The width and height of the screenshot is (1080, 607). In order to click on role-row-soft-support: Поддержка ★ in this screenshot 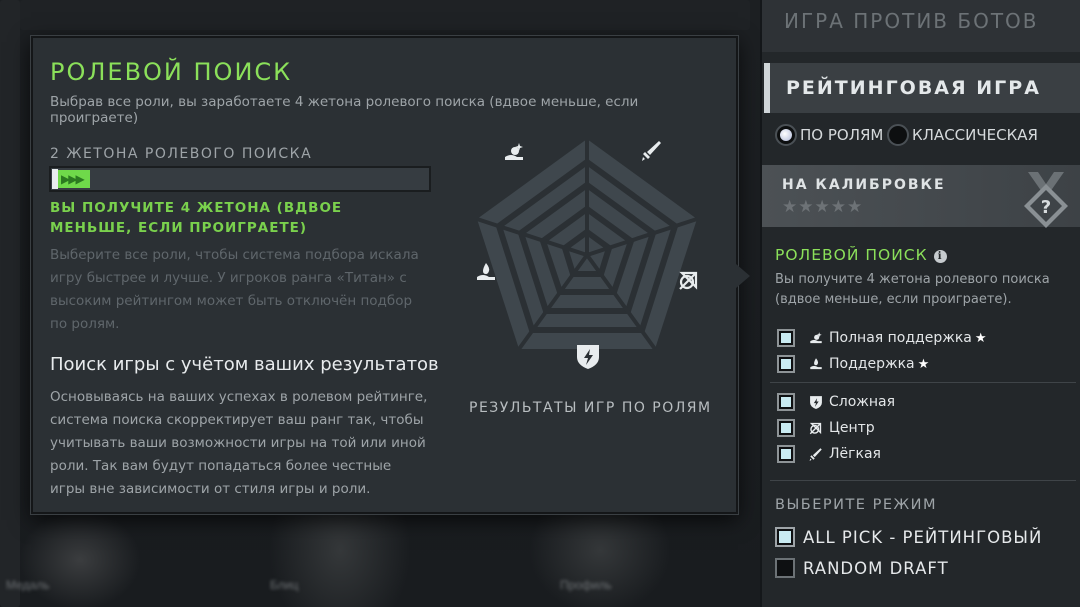, I will do `click(853, 364)`.